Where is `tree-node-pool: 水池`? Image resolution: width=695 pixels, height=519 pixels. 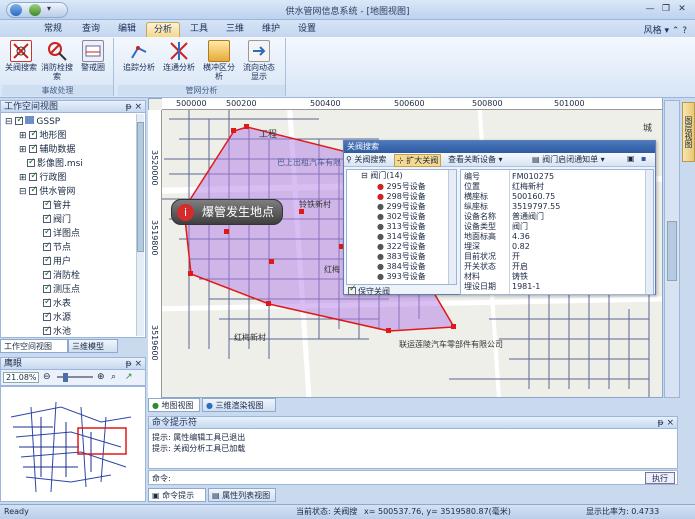 tree-node-pool: 水池 is located at coordinates (57, 331).